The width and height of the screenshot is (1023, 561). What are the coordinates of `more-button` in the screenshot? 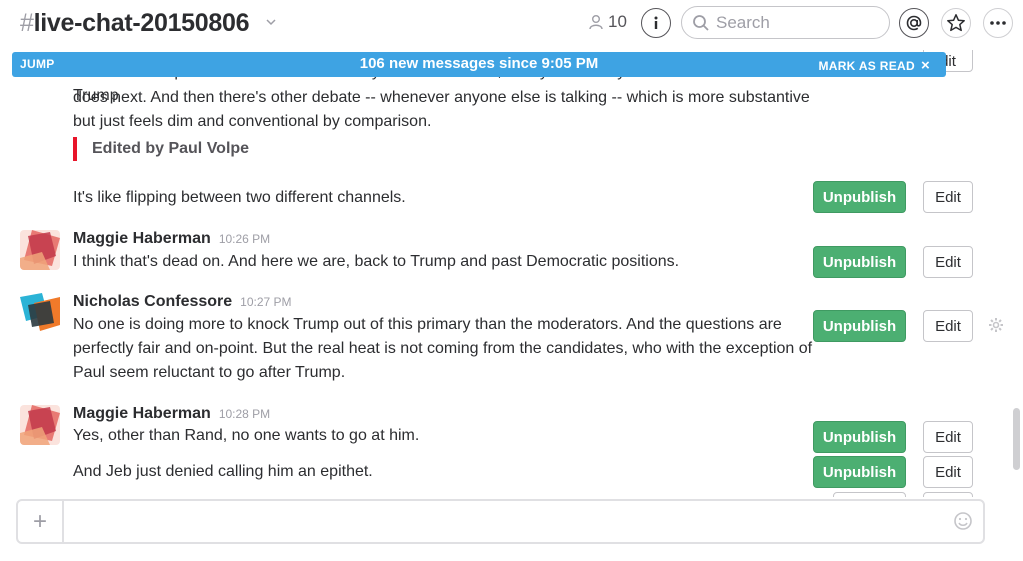 It's located at (998, 23).